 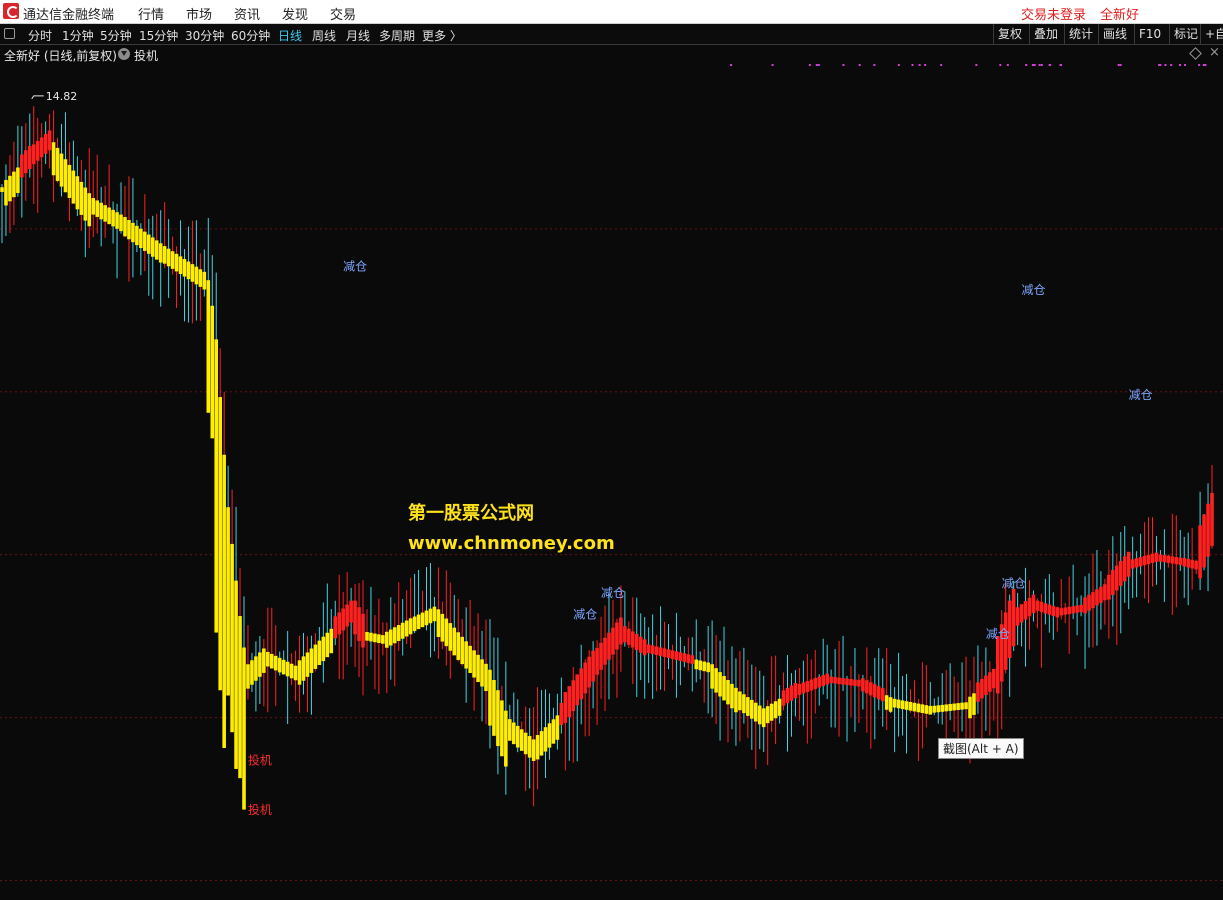 I want to click on period-5min: 5分钟, so click(x=116, y=35).